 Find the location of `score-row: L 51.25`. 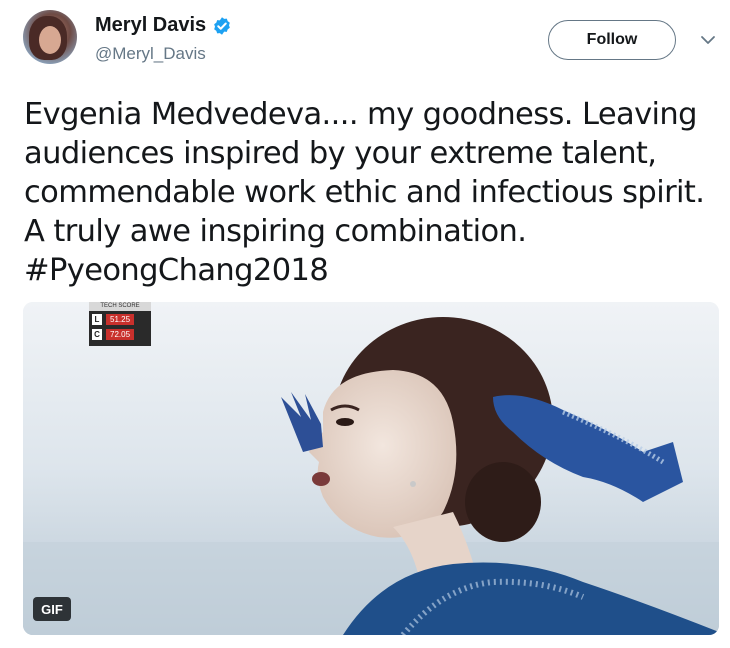

score-row: L 51.25 is located at coordinates (120, 319).